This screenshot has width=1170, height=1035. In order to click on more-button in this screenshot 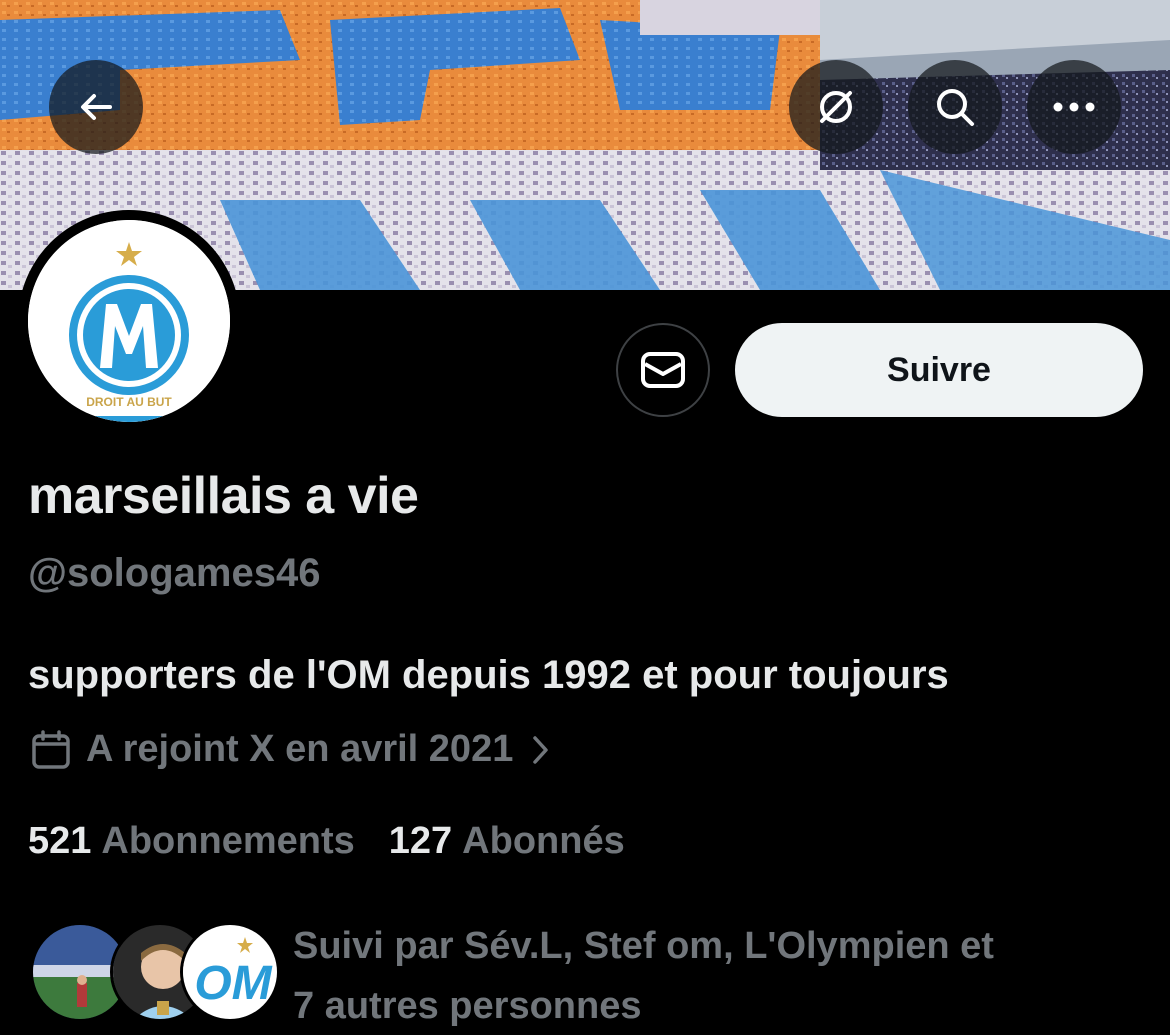, I will do `click(1074, 107)`.